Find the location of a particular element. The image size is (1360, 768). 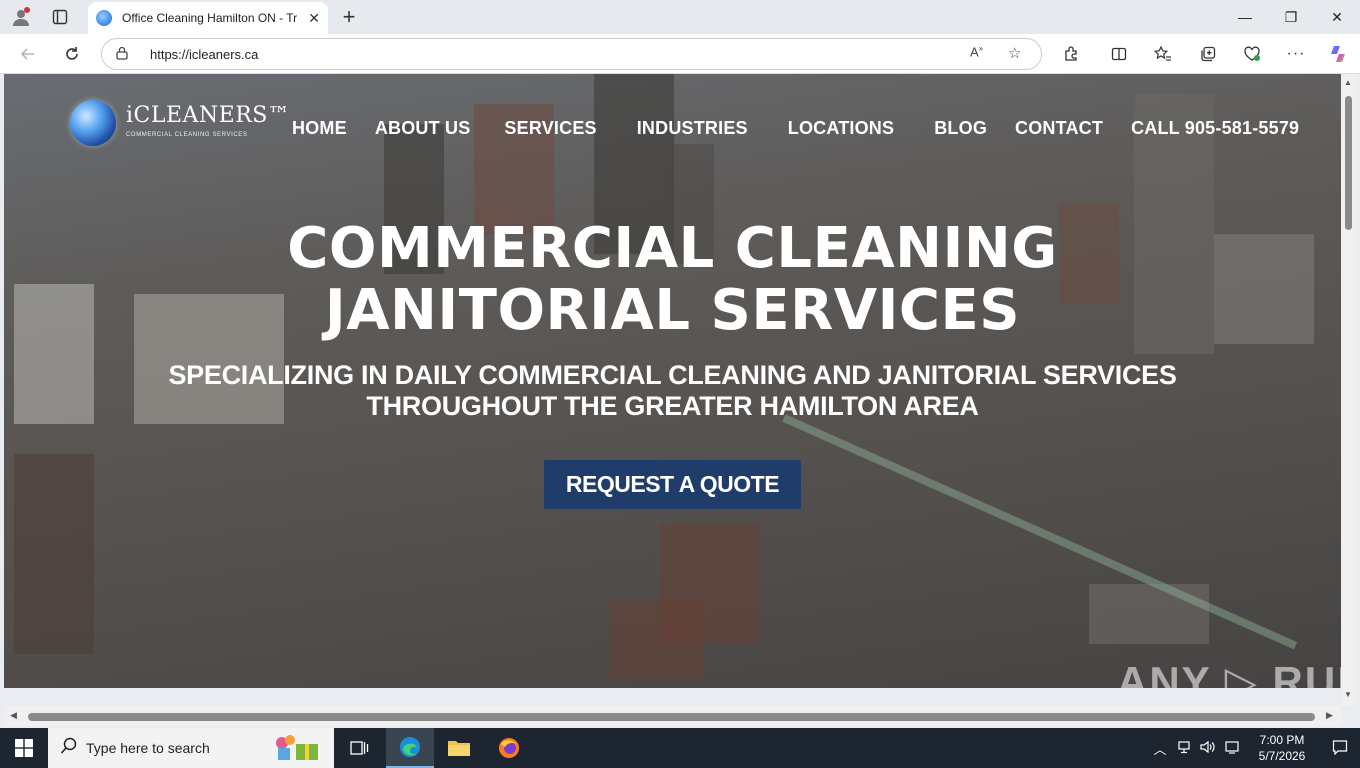

nav-industries: INDUSTRIES is located at coordinates (692, 128).